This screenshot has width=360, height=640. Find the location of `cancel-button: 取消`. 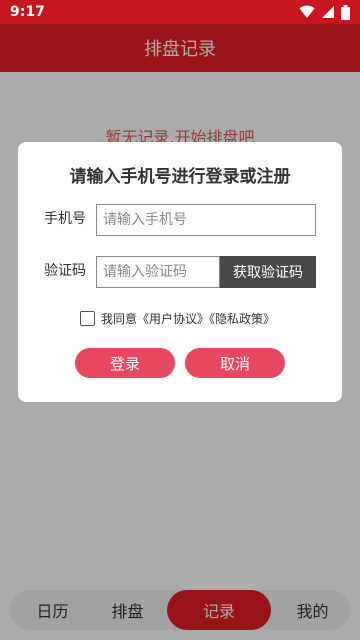

cancel-button: 取消 is located at coordinates (235, 363).